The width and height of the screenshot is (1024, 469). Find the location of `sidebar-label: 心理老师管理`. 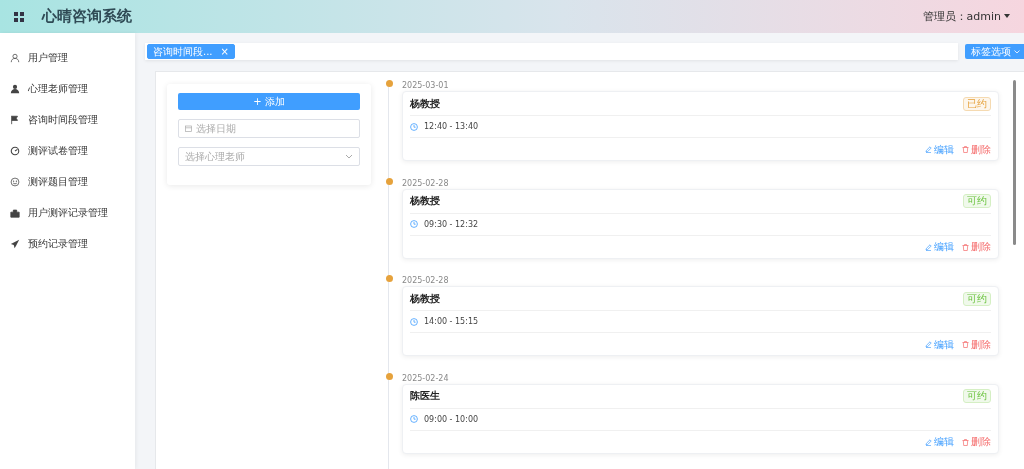

sidebar-label: 心理老师管理 is located at coordinates (58, 88).